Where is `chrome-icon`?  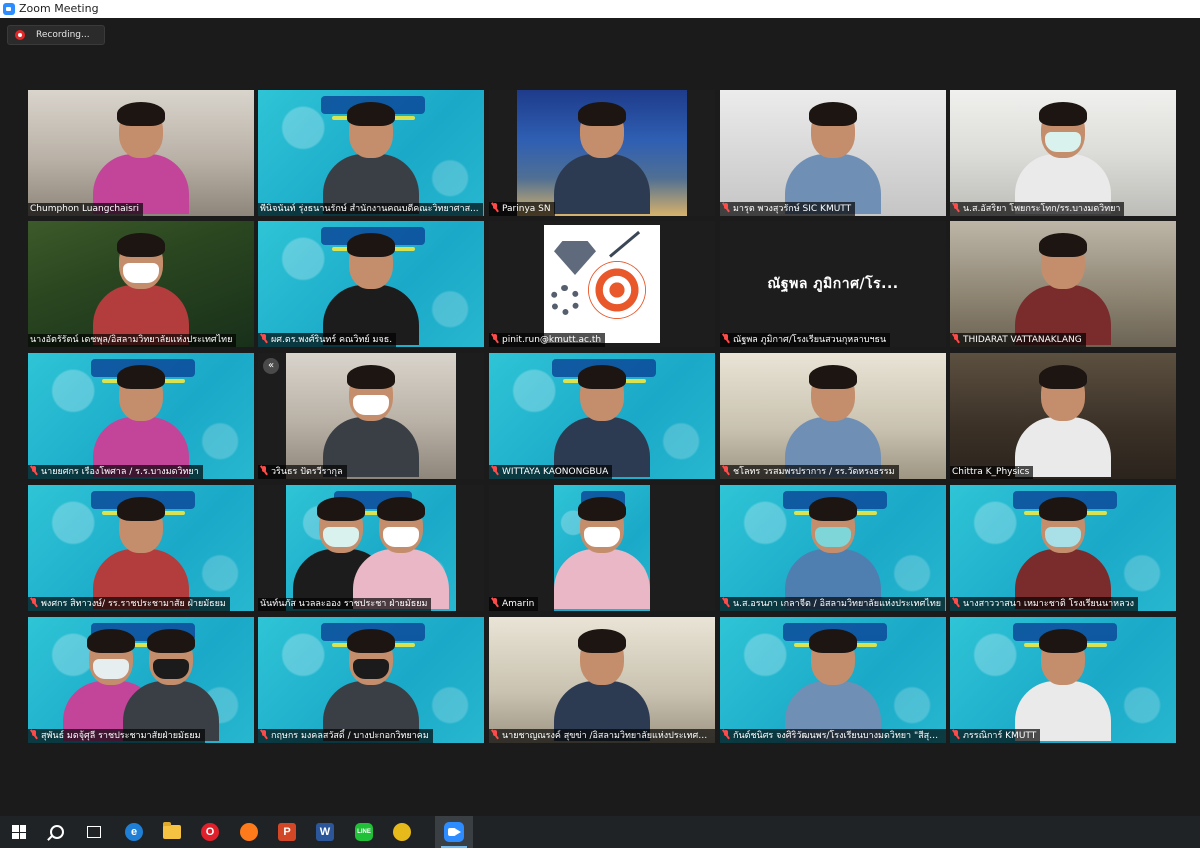
chrome-icon is located at coordinates (402, 832).